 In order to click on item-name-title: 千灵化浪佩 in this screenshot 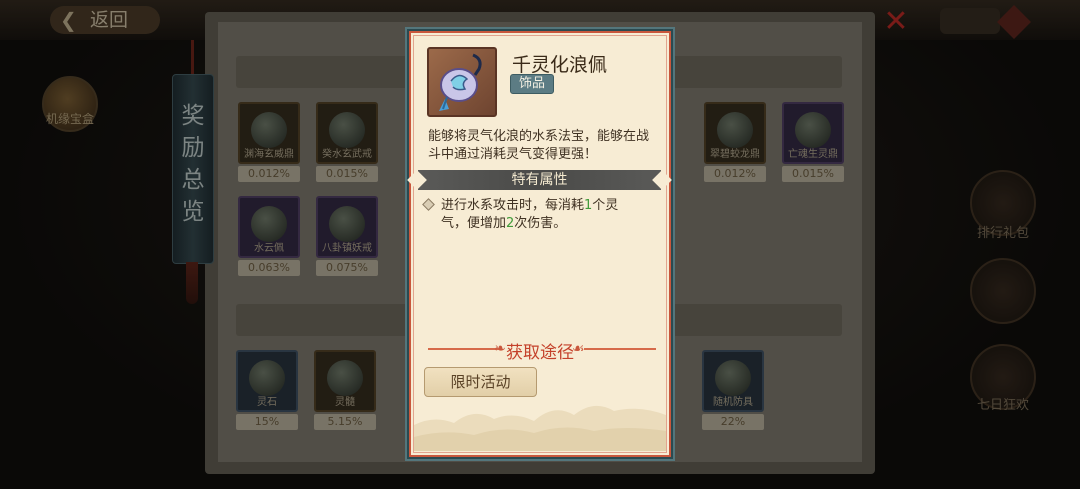, I will do `click(560, 65)`.